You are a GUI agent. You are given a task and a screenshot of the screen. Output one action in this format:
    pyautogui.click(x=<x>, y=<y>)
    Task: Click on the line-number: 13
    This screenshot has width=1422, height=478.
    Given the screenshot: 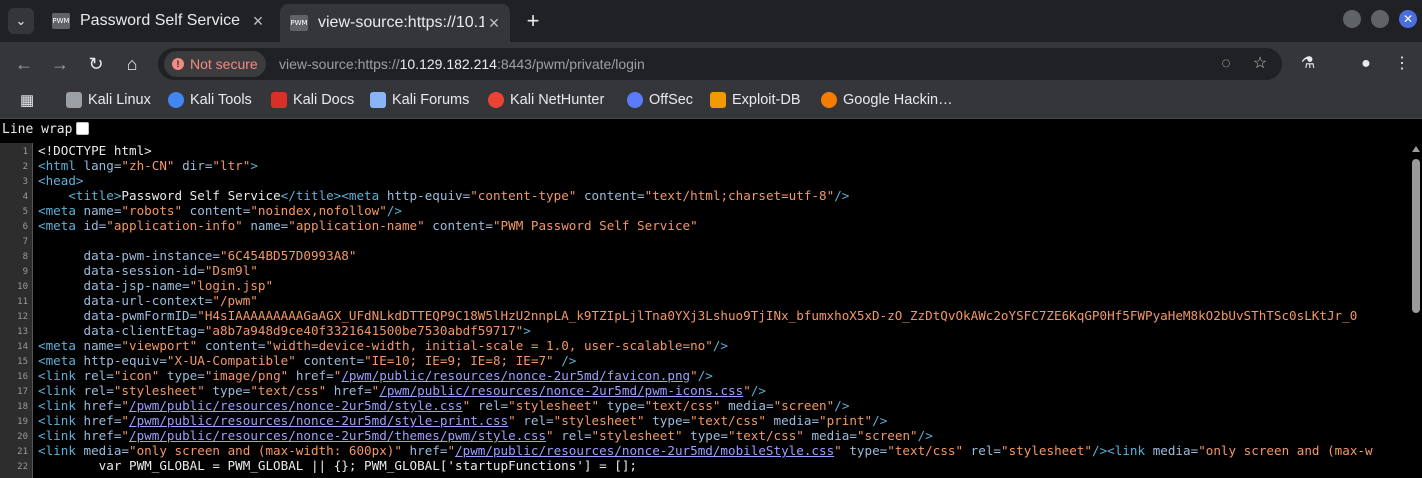 What is the action you would take?
    pyautogui.click(x=22, y=332)
    